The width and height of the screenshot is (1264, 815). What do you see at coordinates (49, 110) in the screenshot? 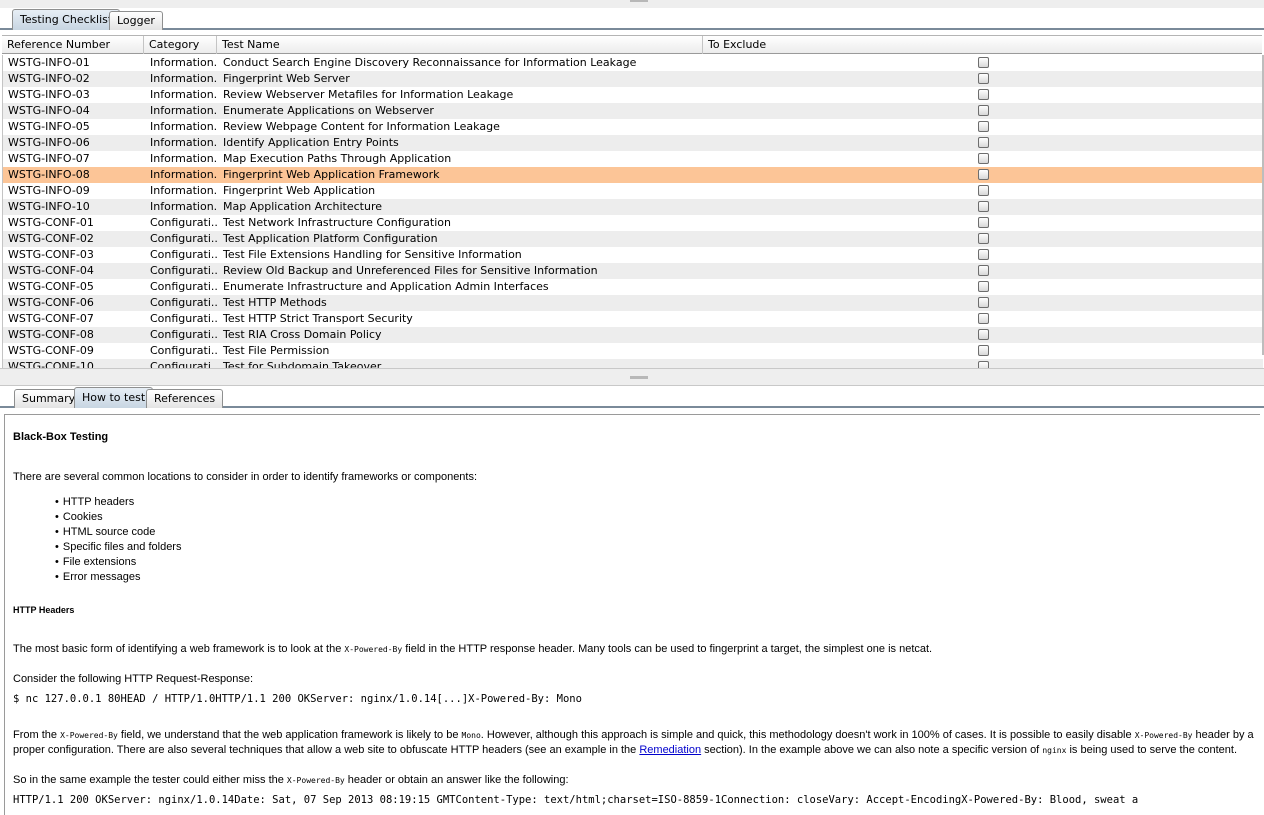
I see `cell-reference-number: WSTG-INFO-04` at bounding box center [49, 110].